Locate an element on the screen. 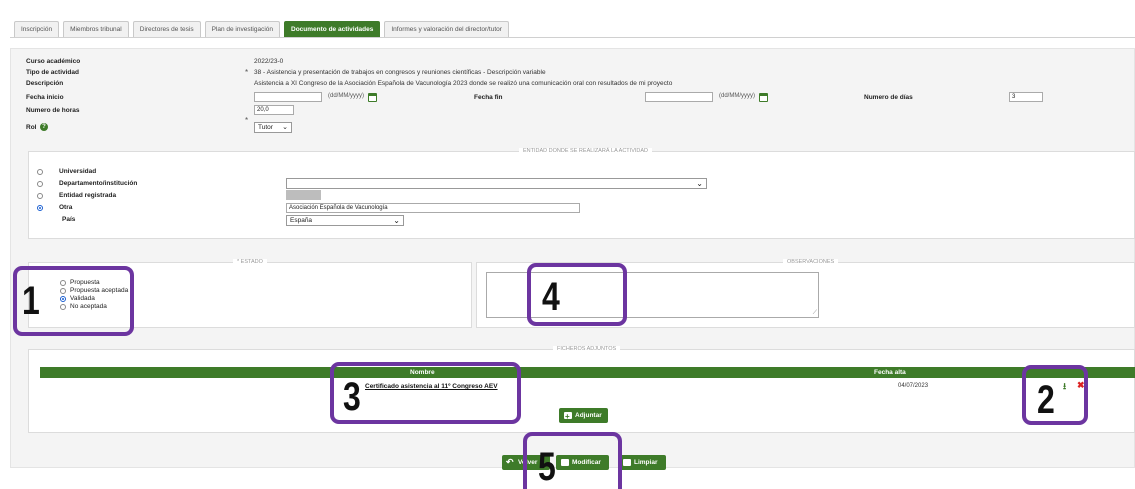 The height and width of the screenshot is (489, 1135). help-icon: ? is located at coordinates (44, 127).